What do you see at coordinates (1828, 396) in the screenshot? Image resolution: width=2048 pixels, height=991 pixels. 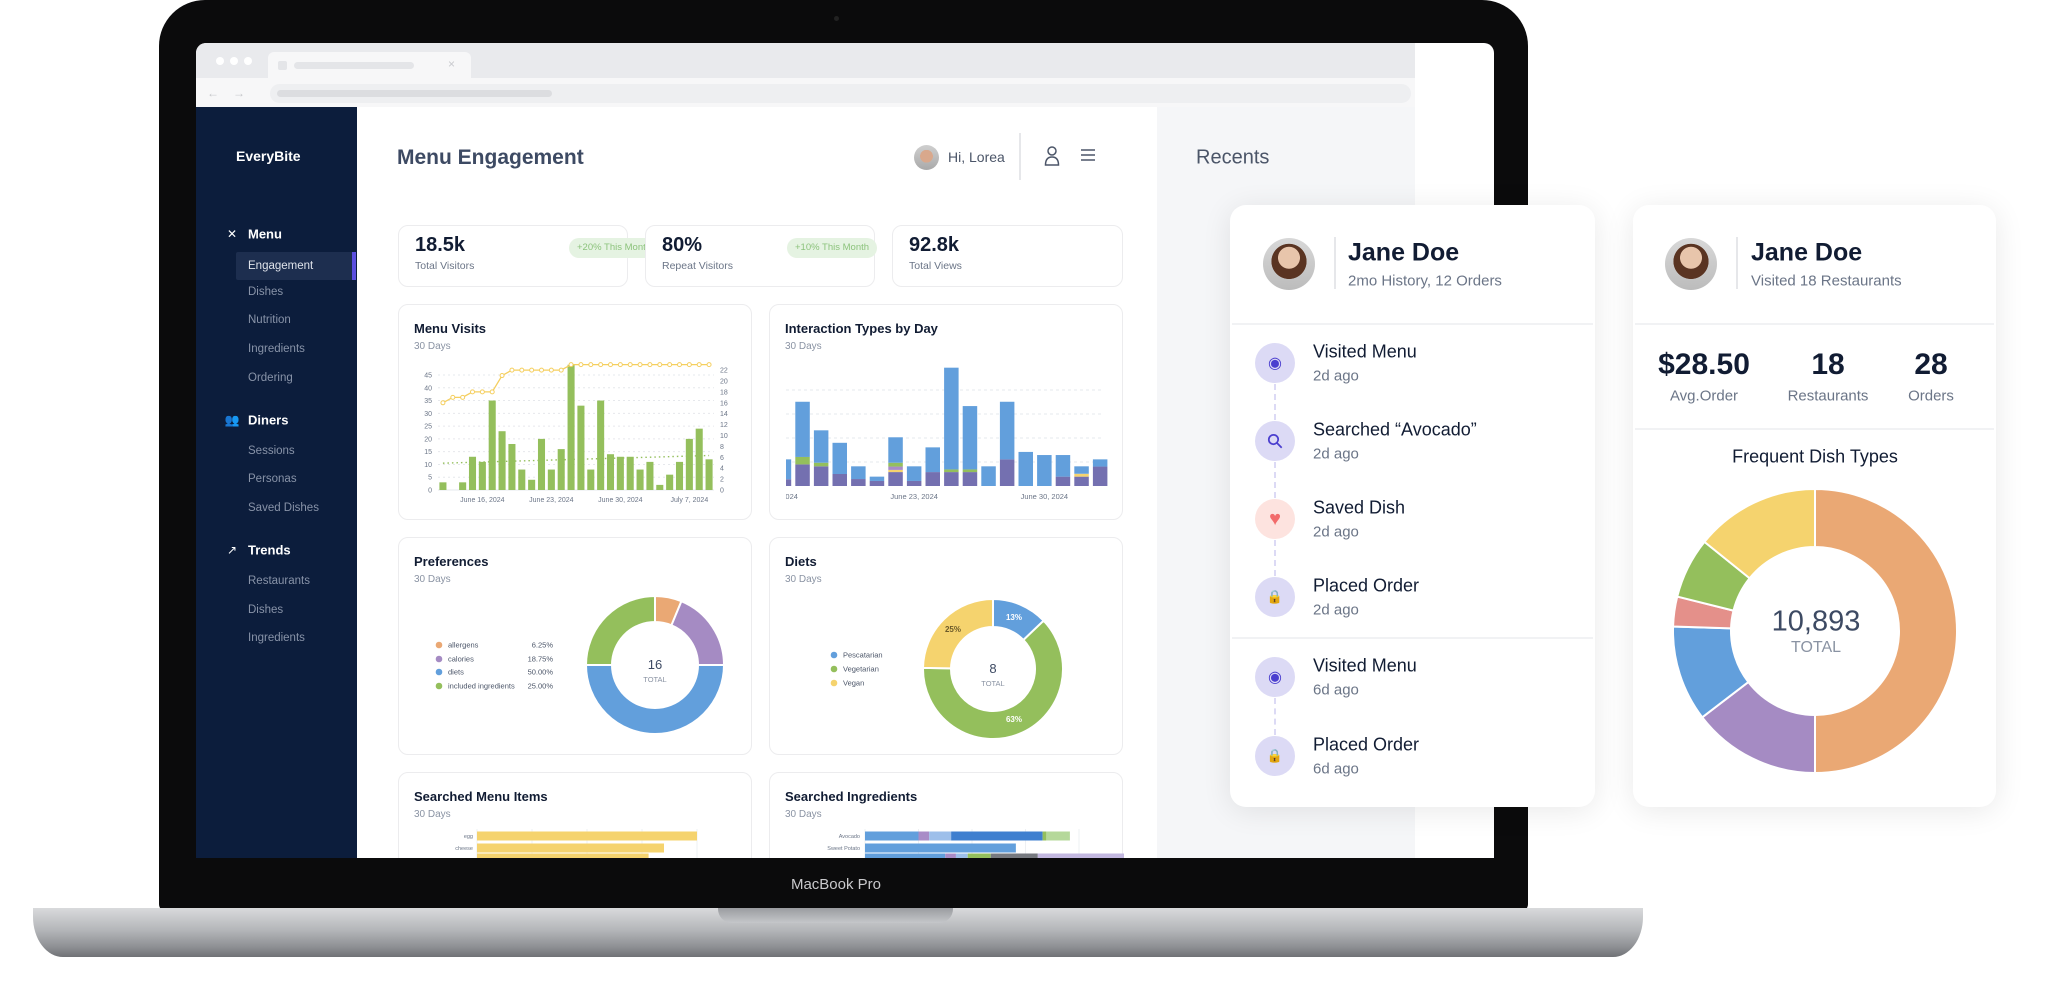 I see `restaurants-label: Restaurants` at bounding box center [1828, 396].